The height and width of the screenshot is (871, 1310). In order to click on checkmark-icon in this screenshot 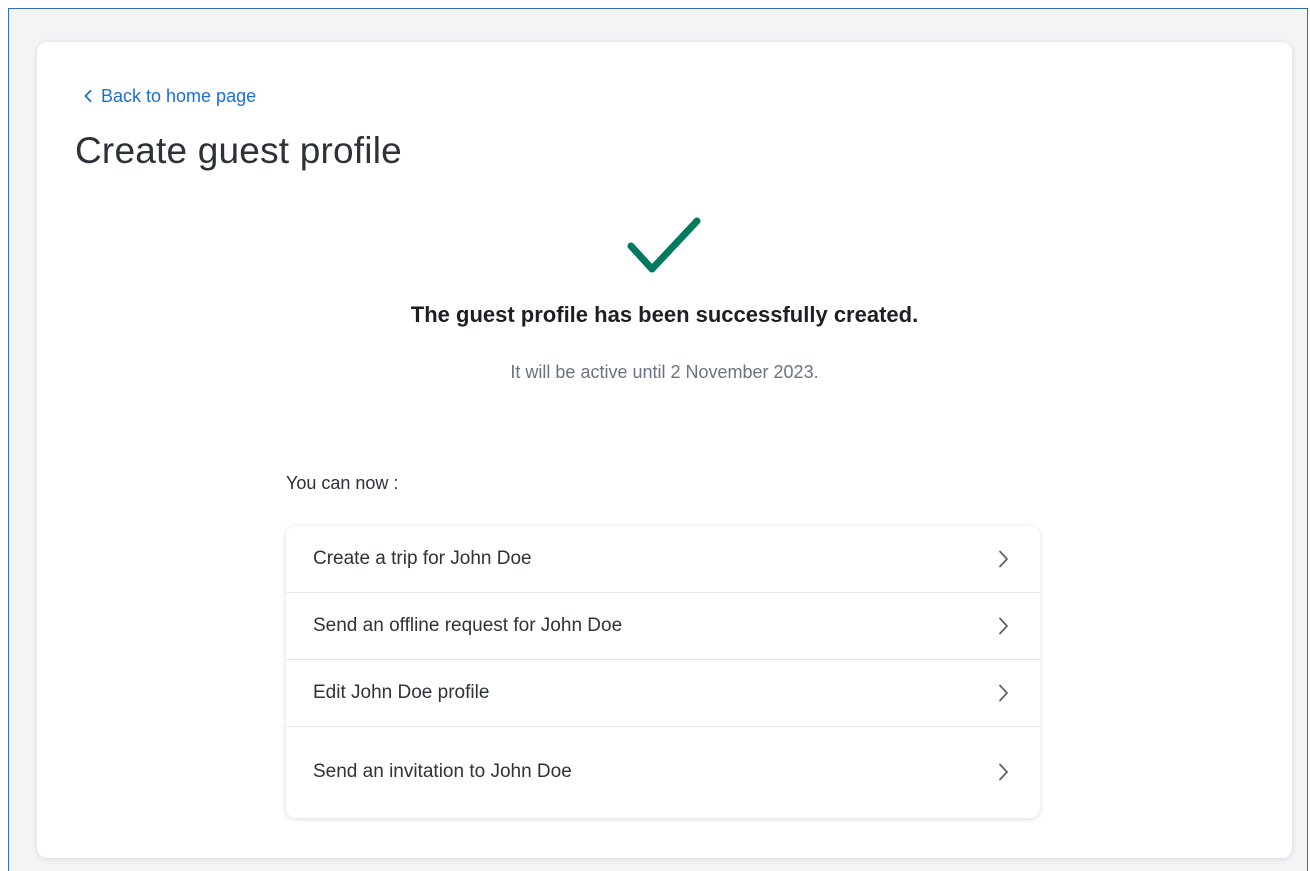, I will do `click(664, 245)`.